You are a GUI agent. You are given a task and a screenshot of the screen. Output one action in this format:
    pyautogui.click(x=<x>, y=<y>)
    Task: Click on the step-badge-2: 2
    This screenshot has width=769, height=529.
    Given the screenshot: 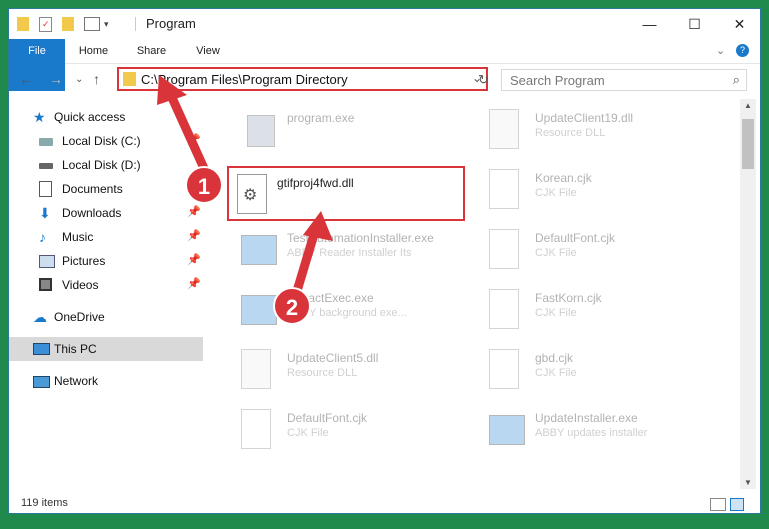 What is the action you would take?
    pyautogui.click(x=292, y=306)
    